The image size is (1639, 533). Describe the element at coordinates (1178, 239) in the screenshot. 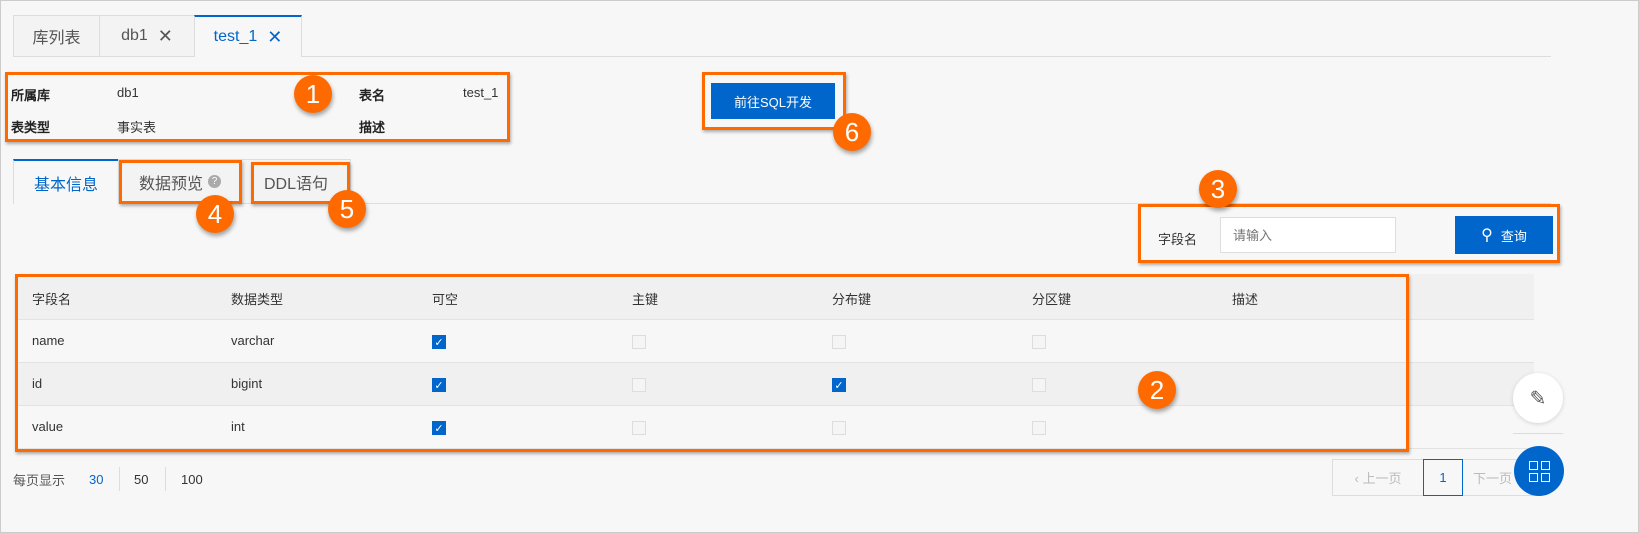

I see `search-label: 字段名` at that location.